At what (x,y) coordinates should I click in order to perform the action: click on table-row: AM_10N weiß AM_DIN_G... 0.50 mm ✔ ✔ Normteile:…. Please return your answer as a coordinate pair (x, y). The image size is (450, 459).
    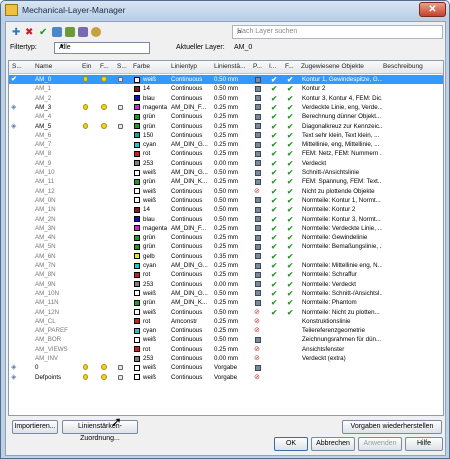
    Looking at the image, I should click on (226, 293).